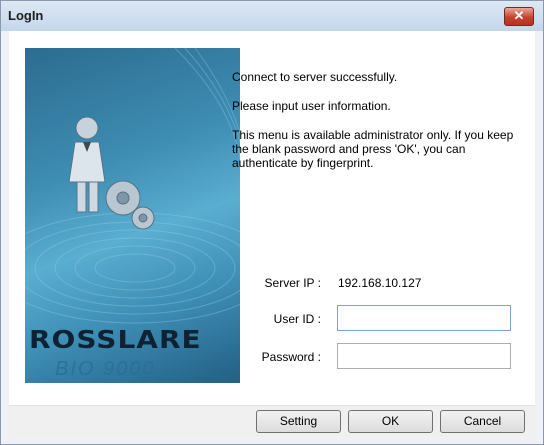  What do you see at coordinates (380, 283) in the screenshot?
I see `server-ip-value: 192.168.10.127` at bounding box center [380, 283].